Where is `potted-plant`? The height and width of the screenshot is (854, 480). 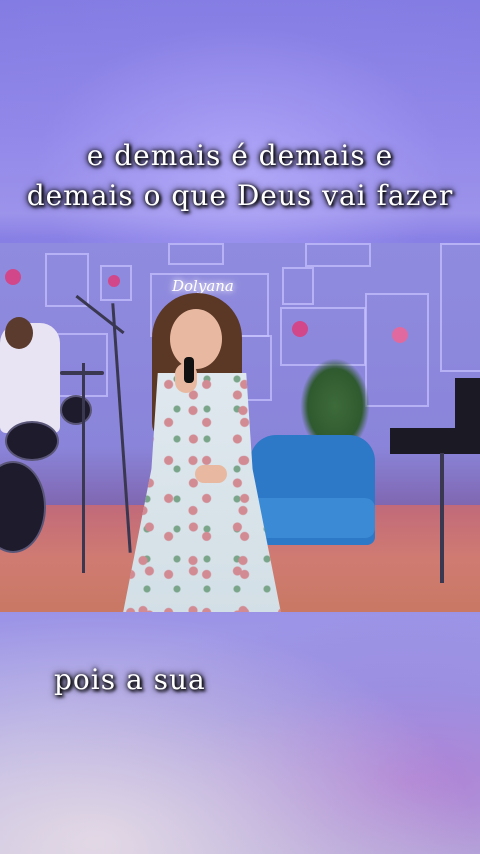 potted-plant is located at coordinates (335, 398).